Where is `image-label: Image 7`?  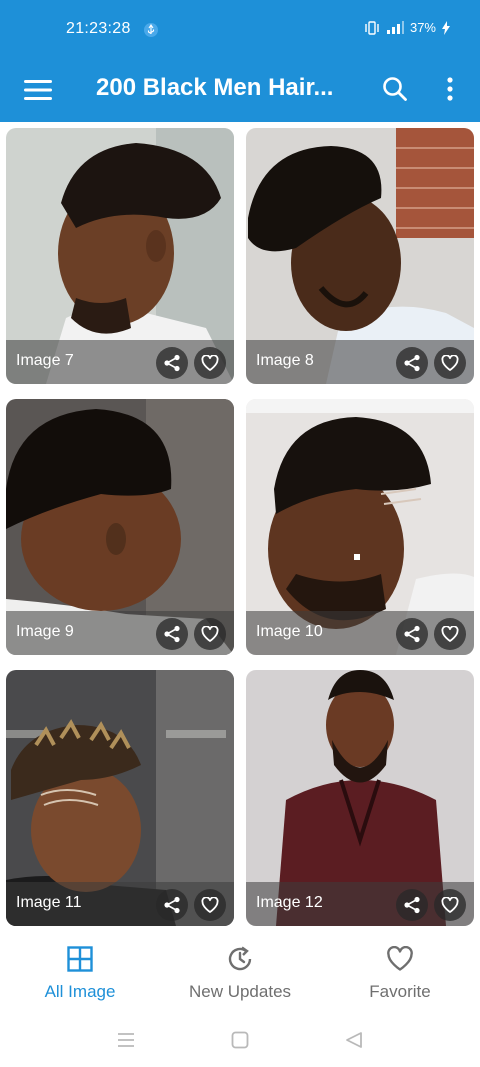
image-label: Image 7 is located at coordinates (45, 360).